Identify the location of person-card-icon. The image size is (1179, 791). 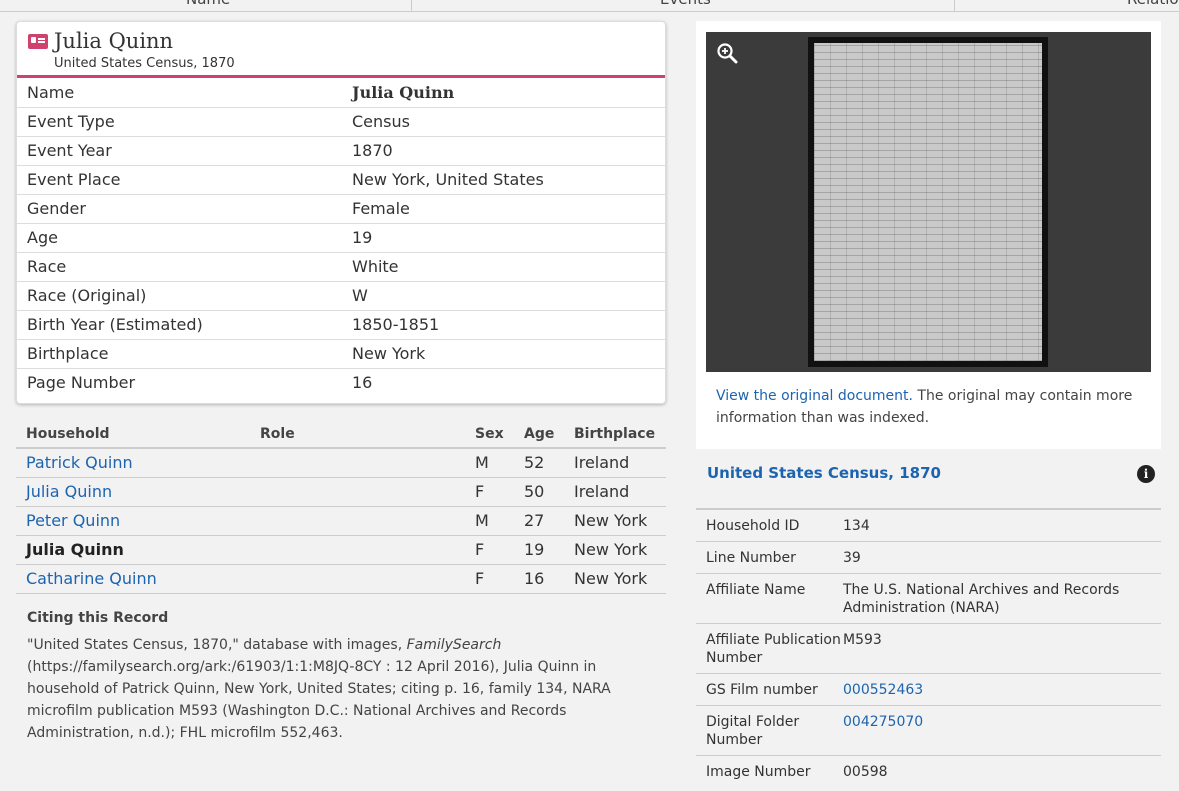
(38, 41).